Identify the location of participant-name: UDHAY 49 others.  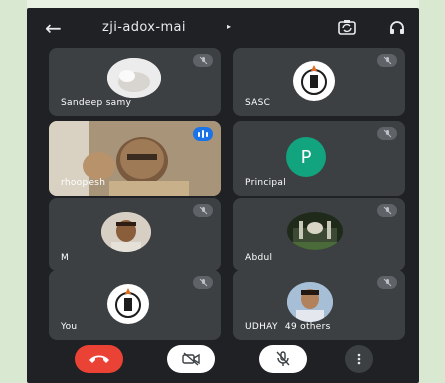
(288, 327).